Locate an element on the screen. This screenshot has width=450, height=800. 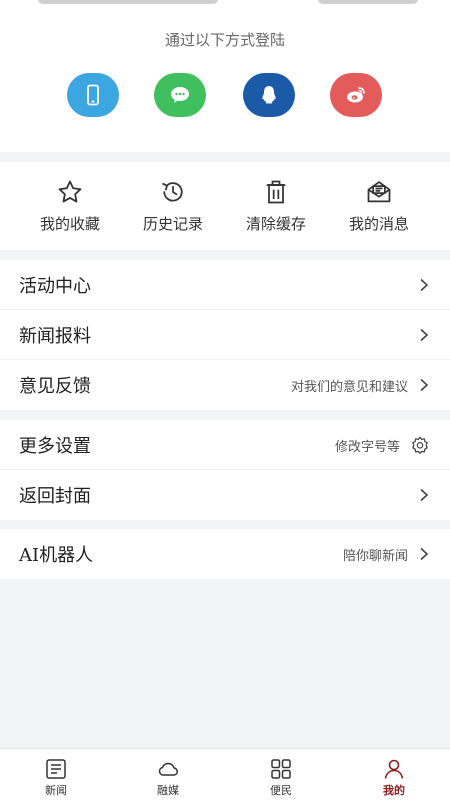
bottom-tab-bar: 新闻 融媒 便民 我的 is located at coordinates (225, 774).